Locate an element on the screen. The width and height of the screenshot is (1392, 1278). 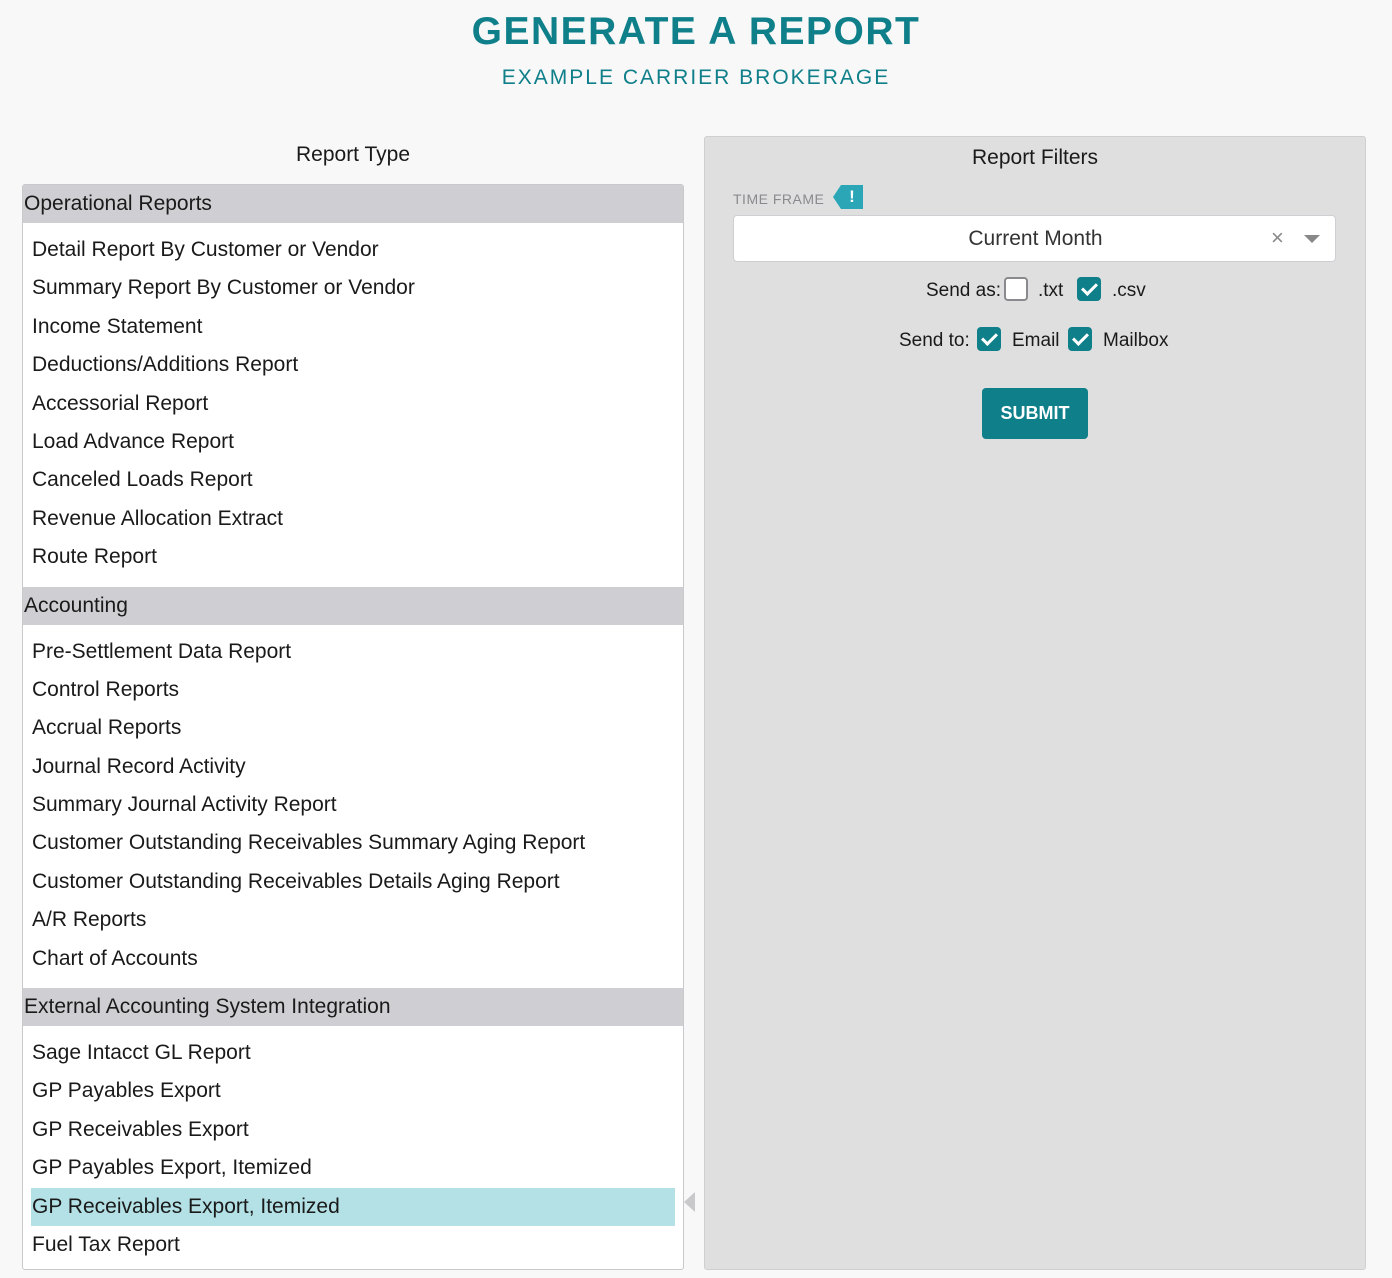
alert-exclamation: ! is located at coordinates (852, 197).